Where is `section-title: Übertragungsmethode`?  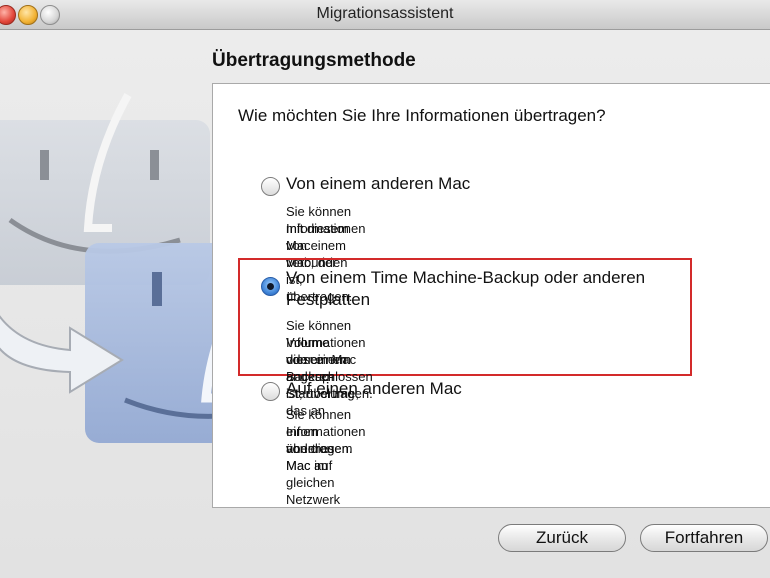 section-title: Übertragungsmethode is located at coordinates (314, 60).